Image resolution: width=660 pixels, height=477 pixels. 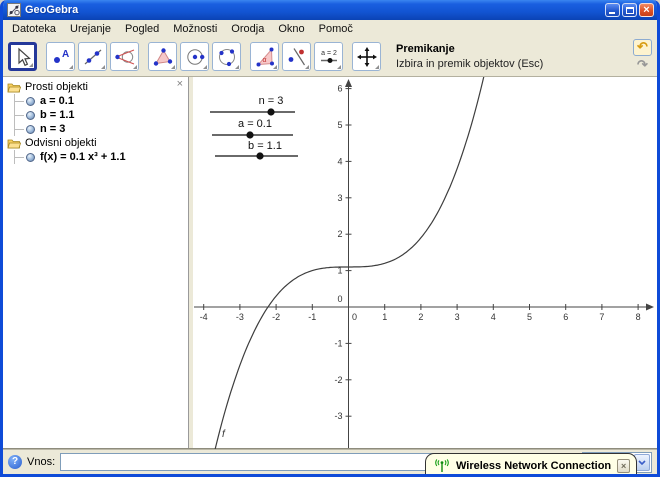 What do you see at coordinates (247, 29) in the screenshot?
I see `menu-item-orodja: Orodja` at bounding box center [247, 29].